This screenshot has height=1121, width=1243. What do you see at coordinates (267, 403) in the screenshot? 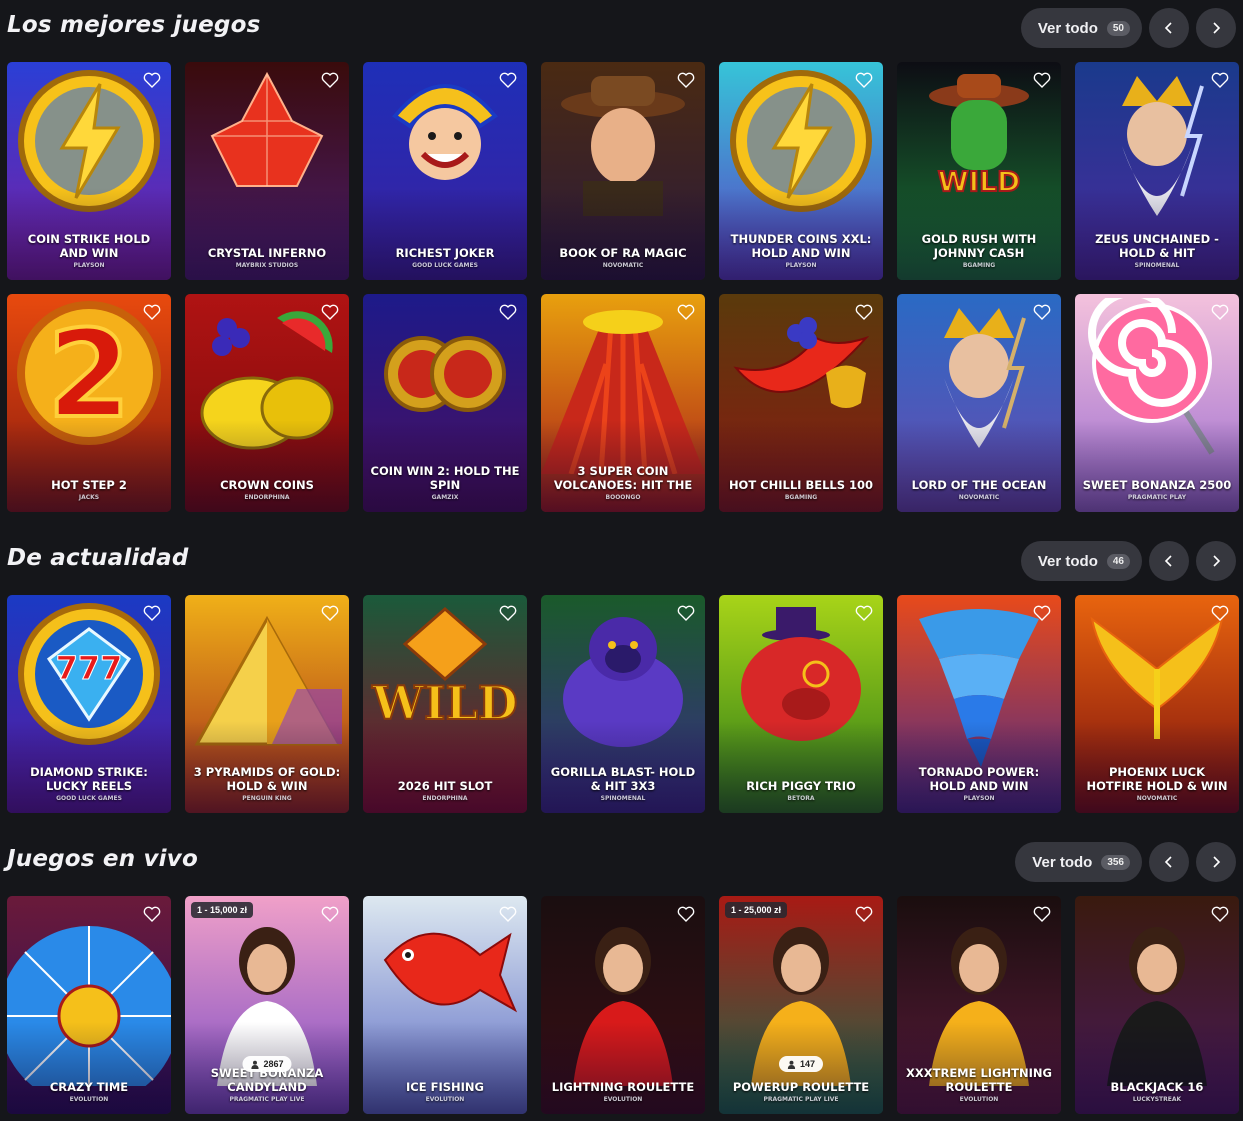
I see `game-card: Crown Coins Endorphina` at bounding box center [267, 403].